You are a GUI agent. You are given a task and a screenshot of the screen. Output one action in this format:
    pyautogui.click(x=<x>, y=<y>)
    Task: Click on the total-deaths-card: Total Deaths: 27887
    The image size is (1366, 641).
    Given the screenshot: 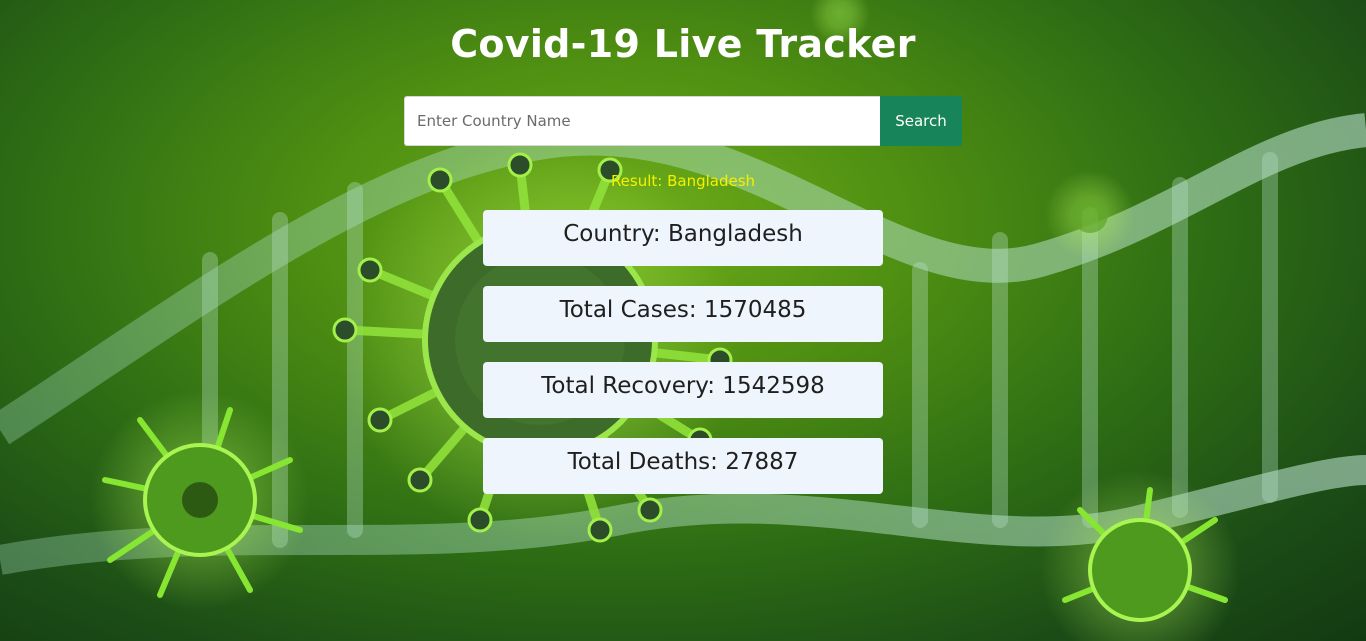 What is the action you would take?
    pyautogui.click(x=683, y=466)
    